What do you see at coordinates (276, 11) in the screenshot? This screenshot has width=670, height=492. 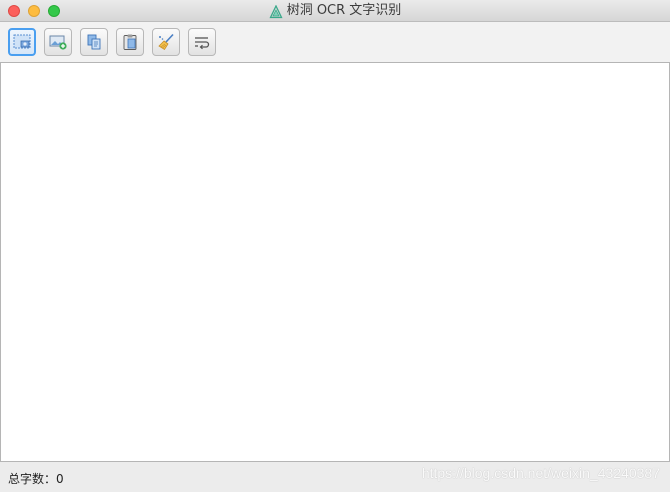 I see `tree-hole-logo-icon` at bounding box center [276, 11].